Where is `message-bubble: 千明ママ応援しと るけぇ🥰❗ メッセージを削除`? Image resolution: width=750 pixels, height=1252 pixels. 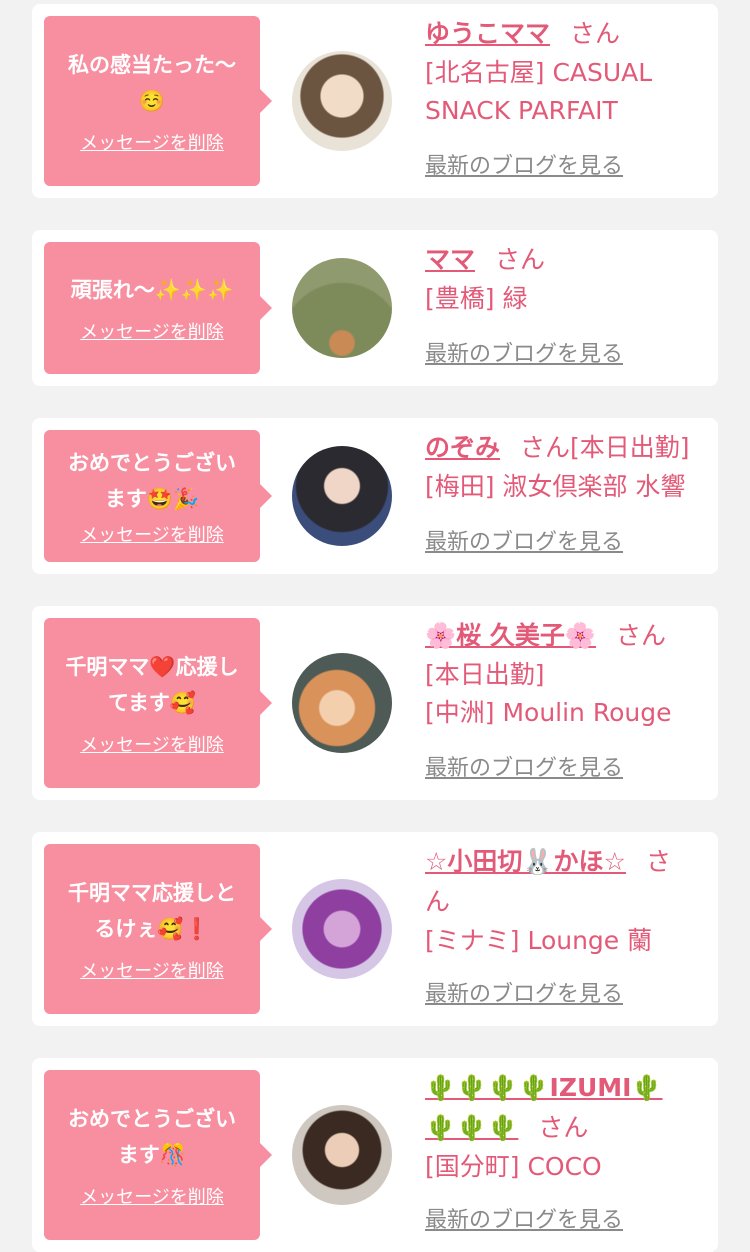
message-bubble: 千明ママ応援しと るけぇ🥰❗ メッセージを削除 is located at coordinates (158, 929).